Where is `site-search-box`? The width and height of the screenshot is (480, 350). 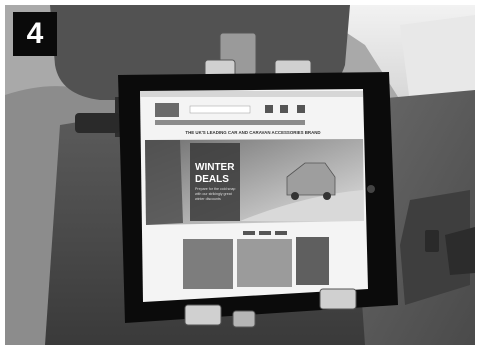 site-search-box is located at coordinates (220, 109).